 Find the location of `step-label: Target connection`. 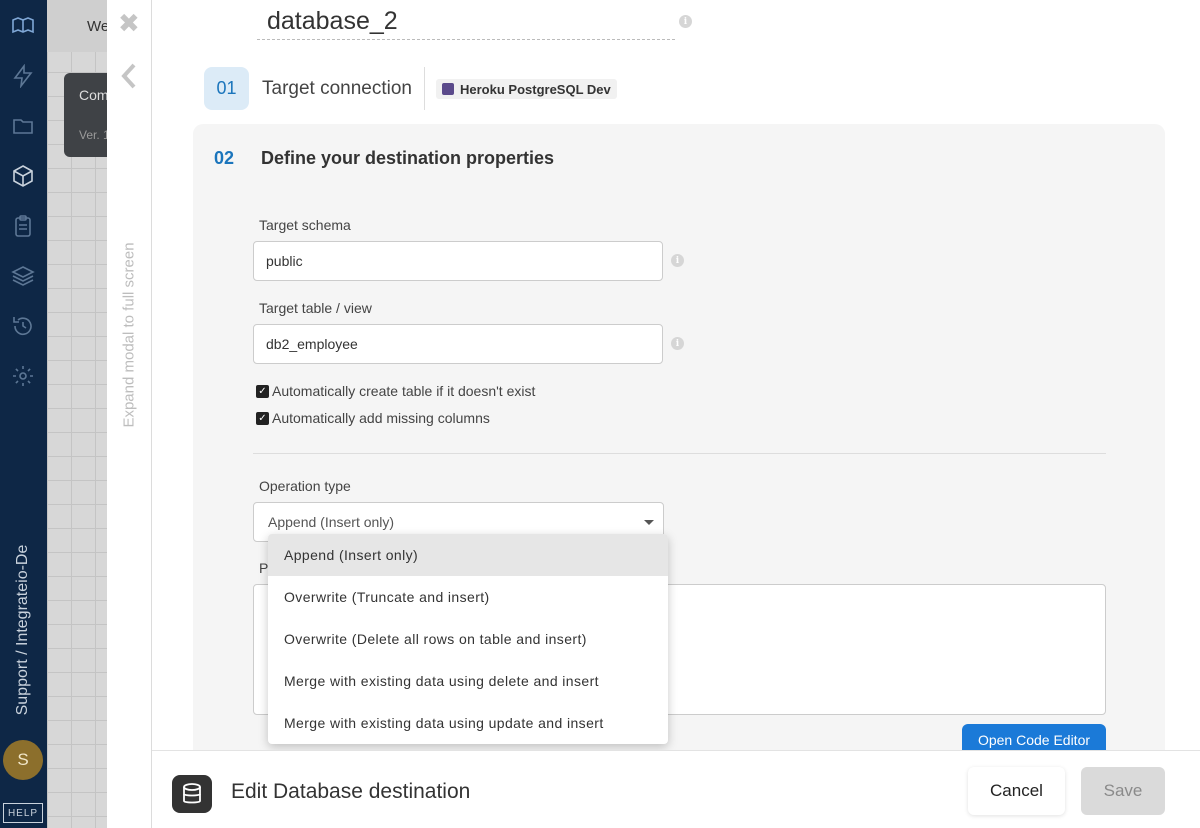

step-label: Target connection is located at coordinates (337, 88).